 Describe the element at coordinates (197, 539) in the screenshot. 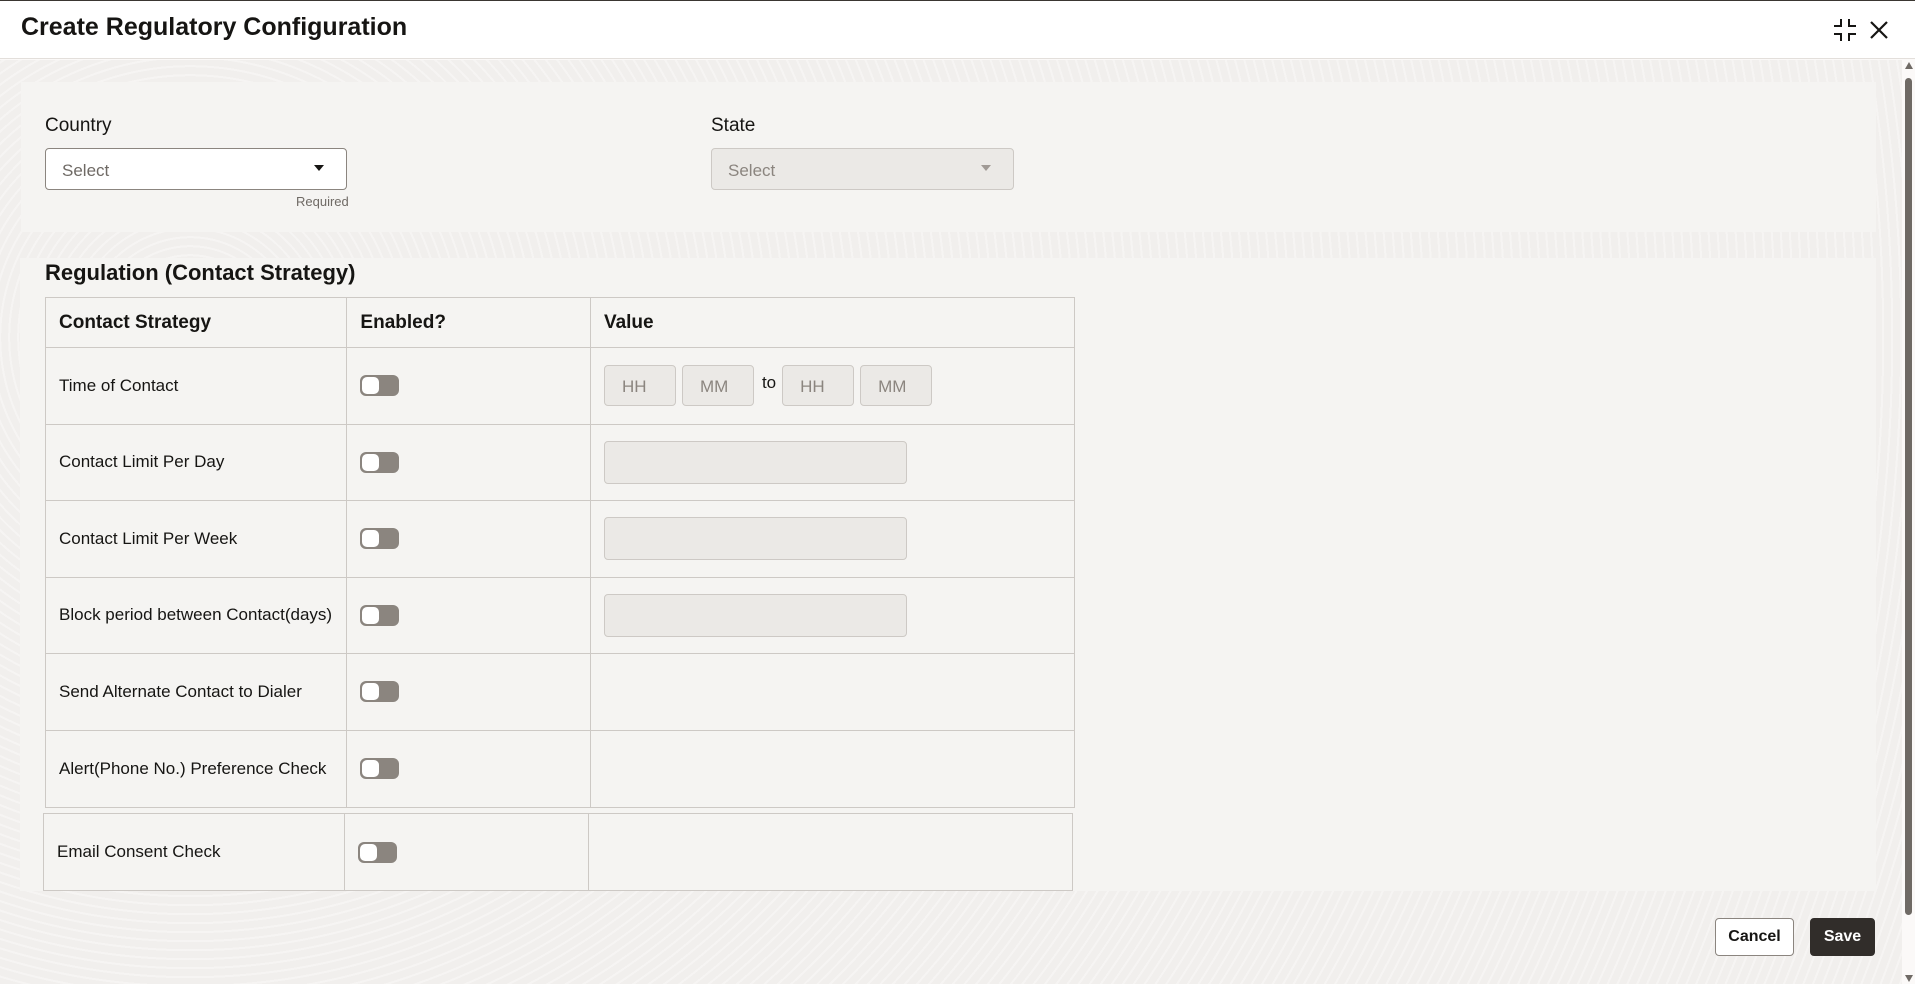

I see `strategy-label: Contact Limit Per Week` at that location.